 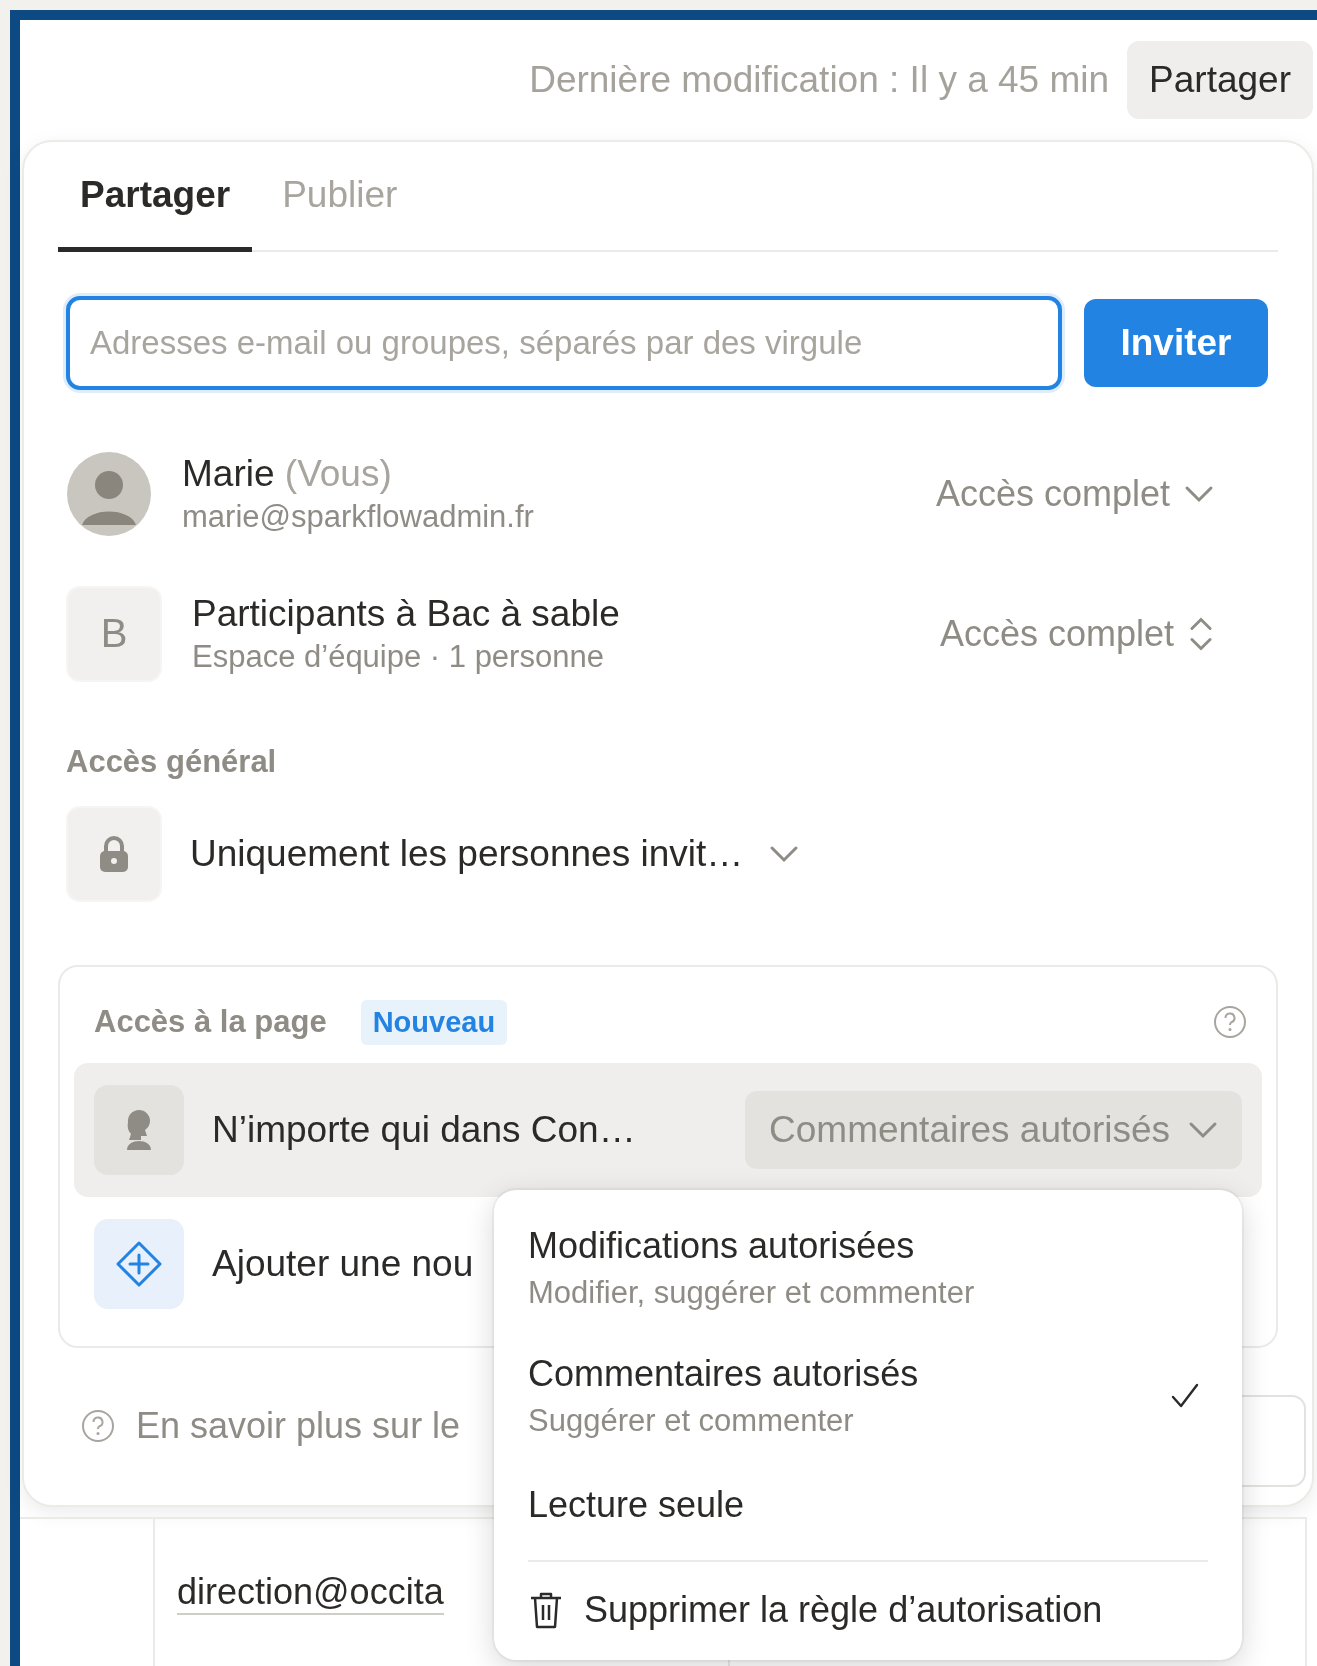 I want to click on group-initial: B, so click(x=114, y=633).